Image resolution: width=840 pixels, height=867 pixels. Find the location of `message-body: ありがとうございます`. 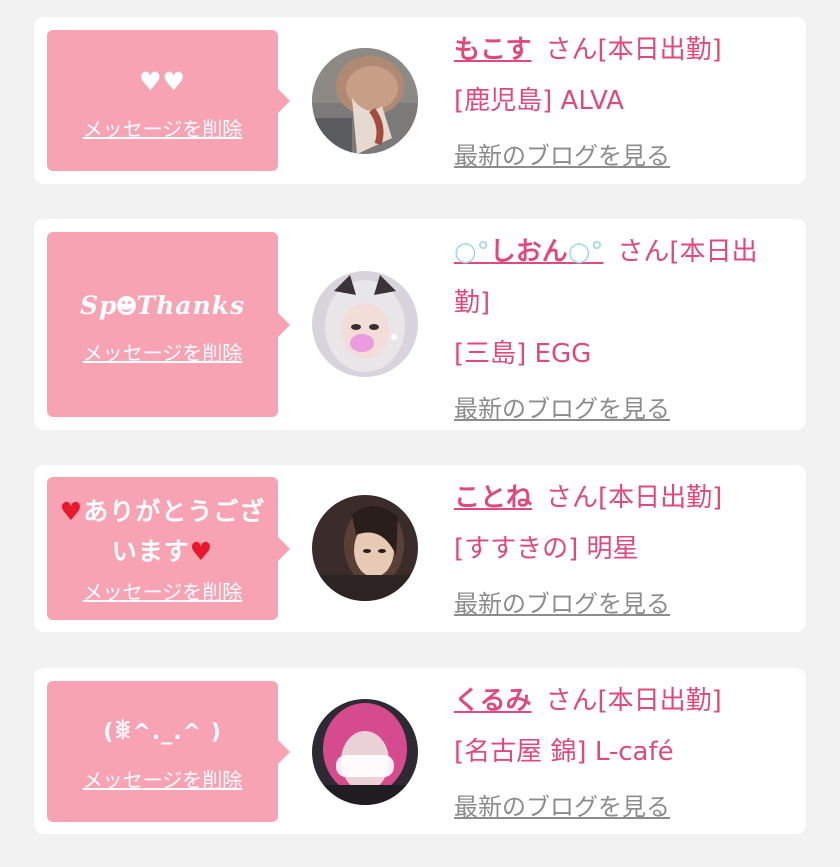

message-body: ありがとうございます is located at coordinates (174, 531).